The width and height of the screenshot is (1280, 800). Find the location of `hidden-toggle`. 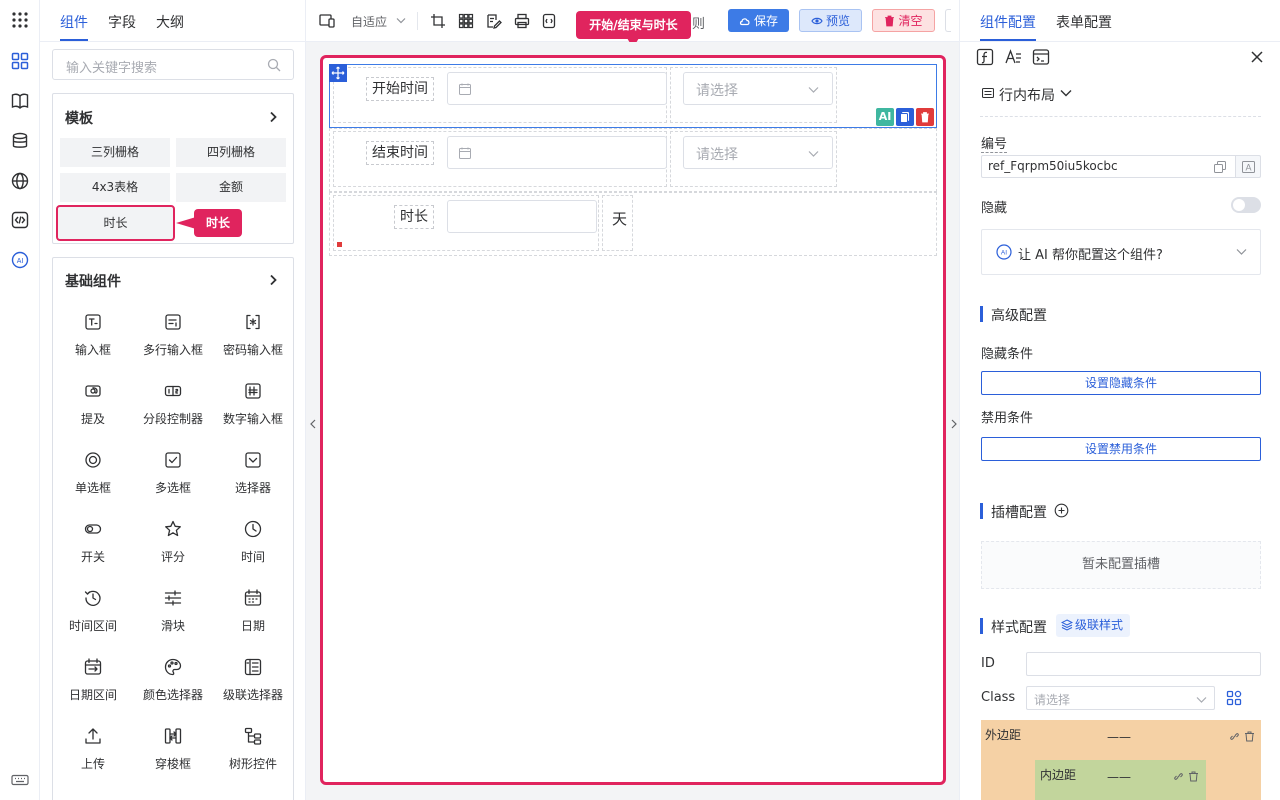

hidden-toggle is located at coordinates (1246, 205).